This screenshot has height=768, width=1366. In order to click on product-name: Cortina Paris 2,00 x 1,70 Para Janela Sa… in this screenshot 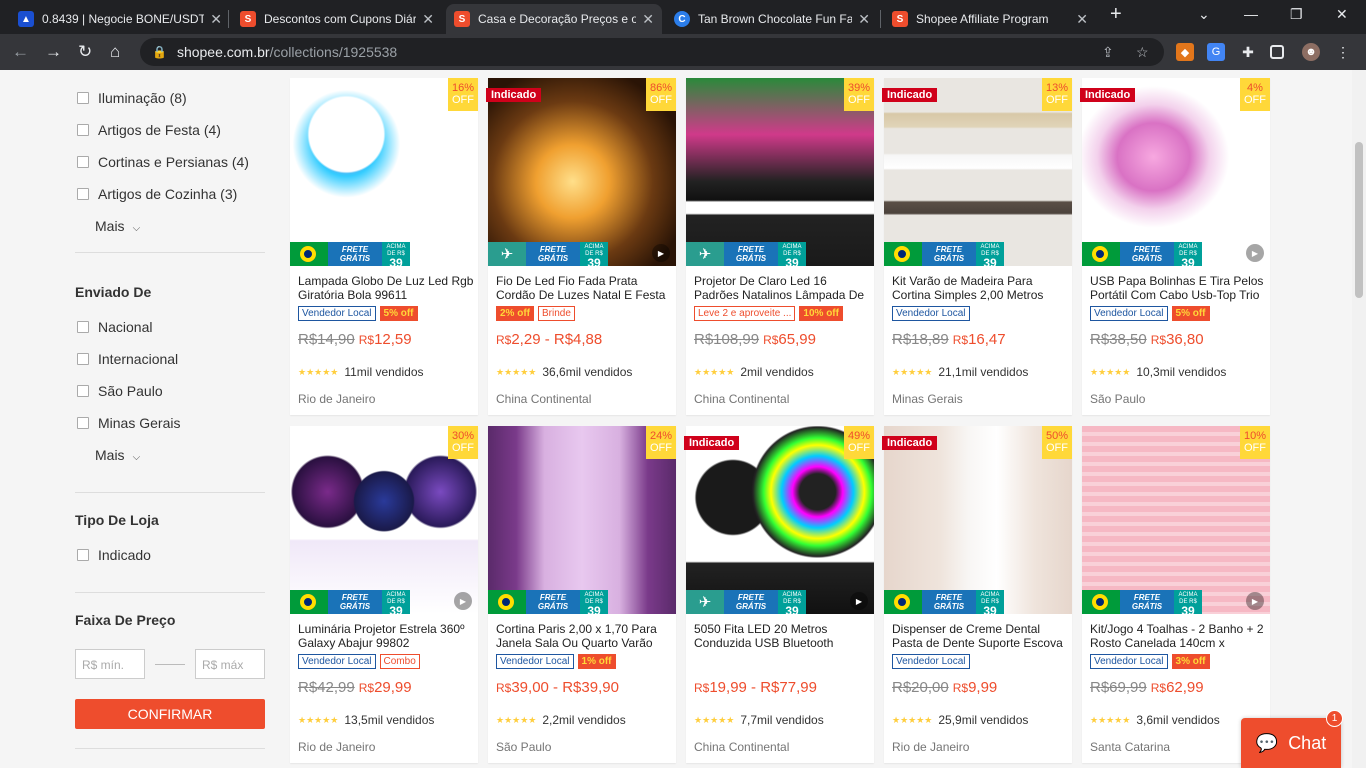, I will do `click(584, 636)`.